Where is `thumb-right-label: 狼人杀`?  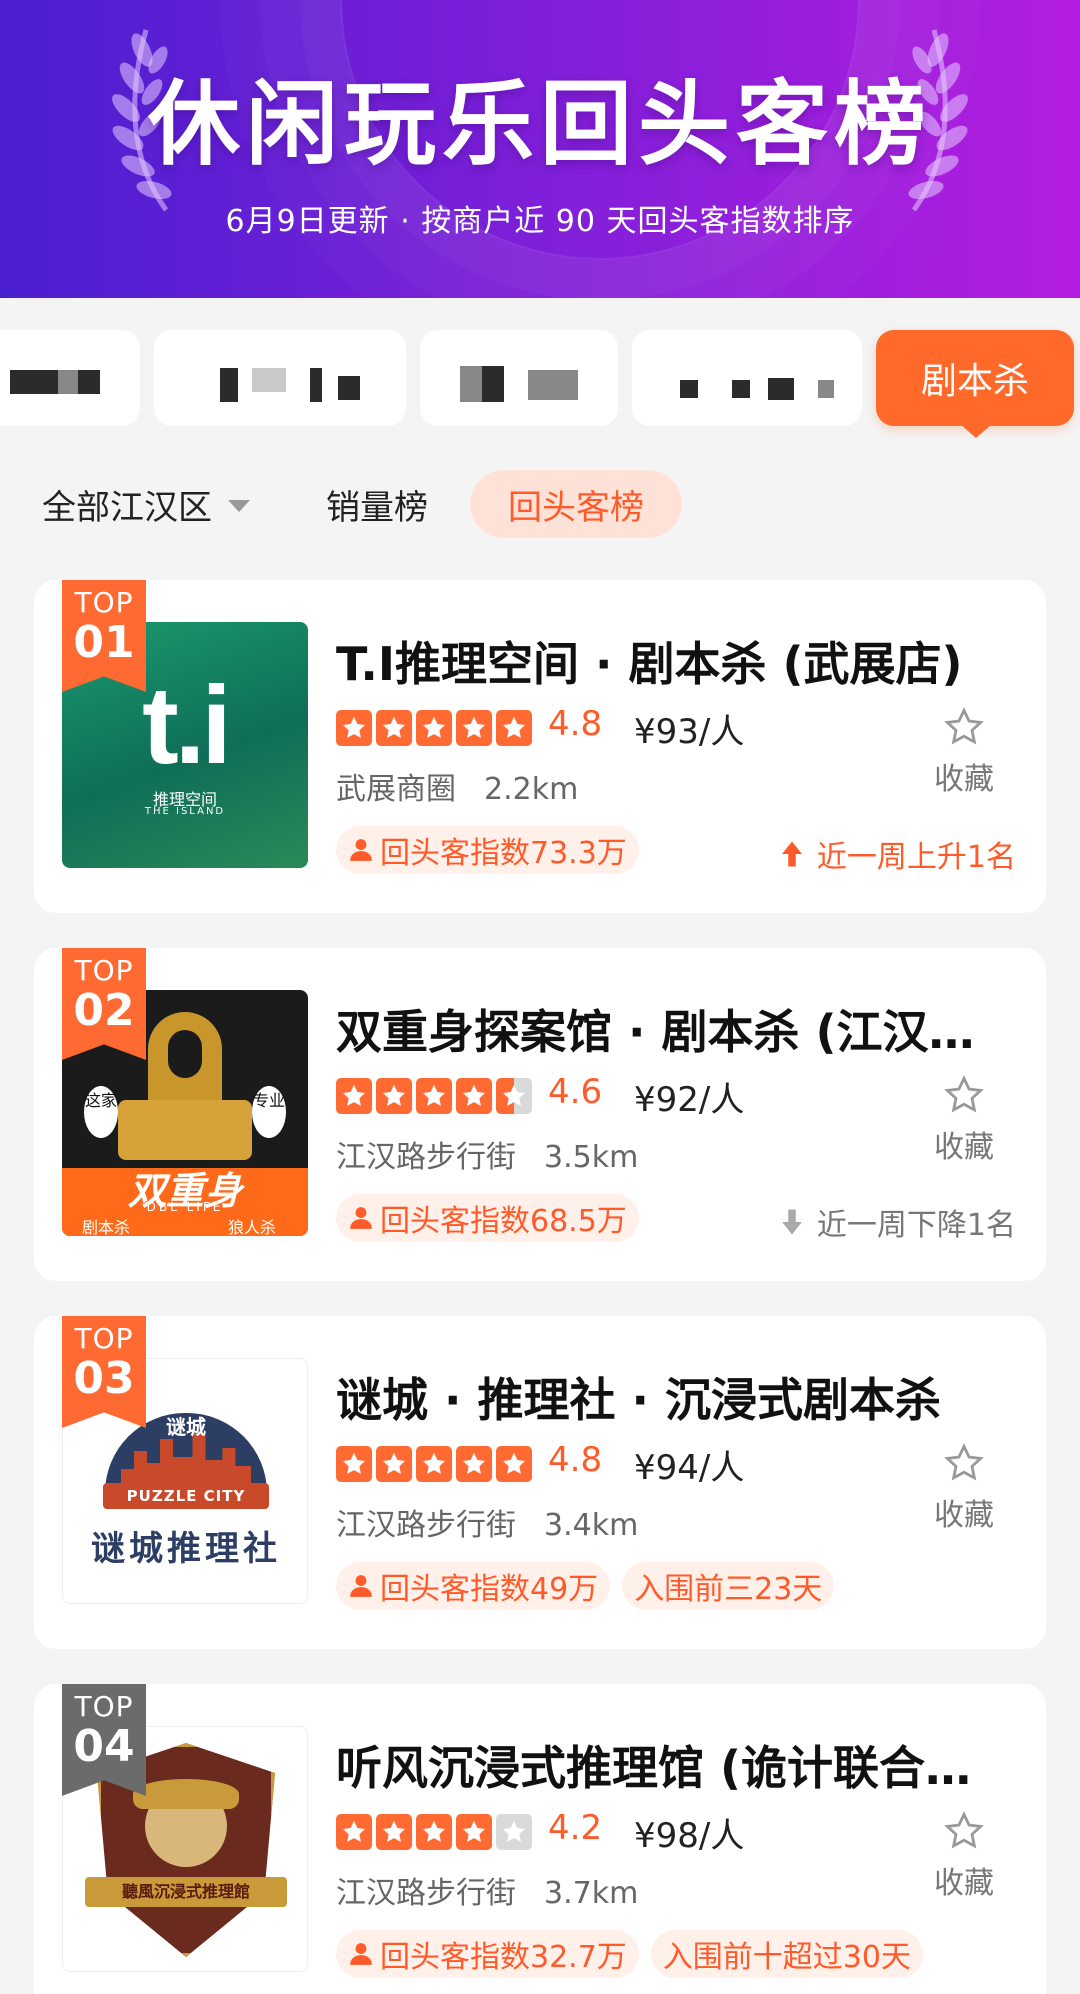 thumb-right-label: 狼人杀 is located at coordinates (252, 1227).